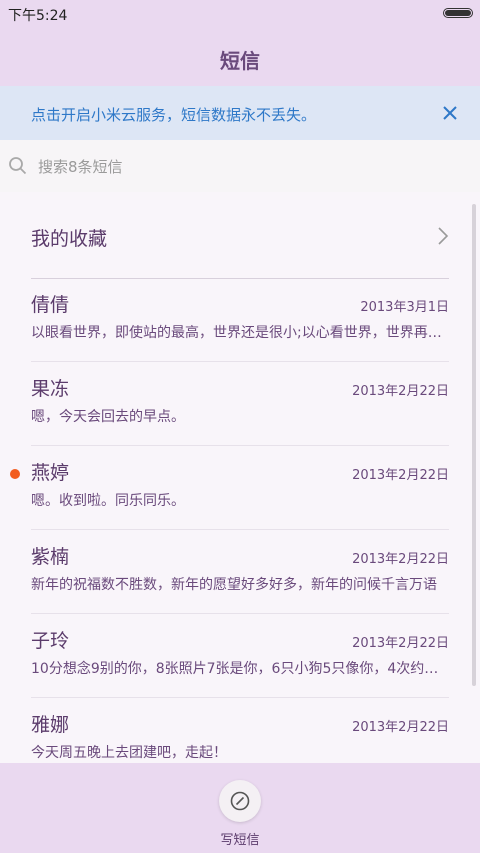 The height and width of the screenshot is (853, 480). Describe the element at coordinates (450, 113) in the screenshot. I see `close-icon` at that location.